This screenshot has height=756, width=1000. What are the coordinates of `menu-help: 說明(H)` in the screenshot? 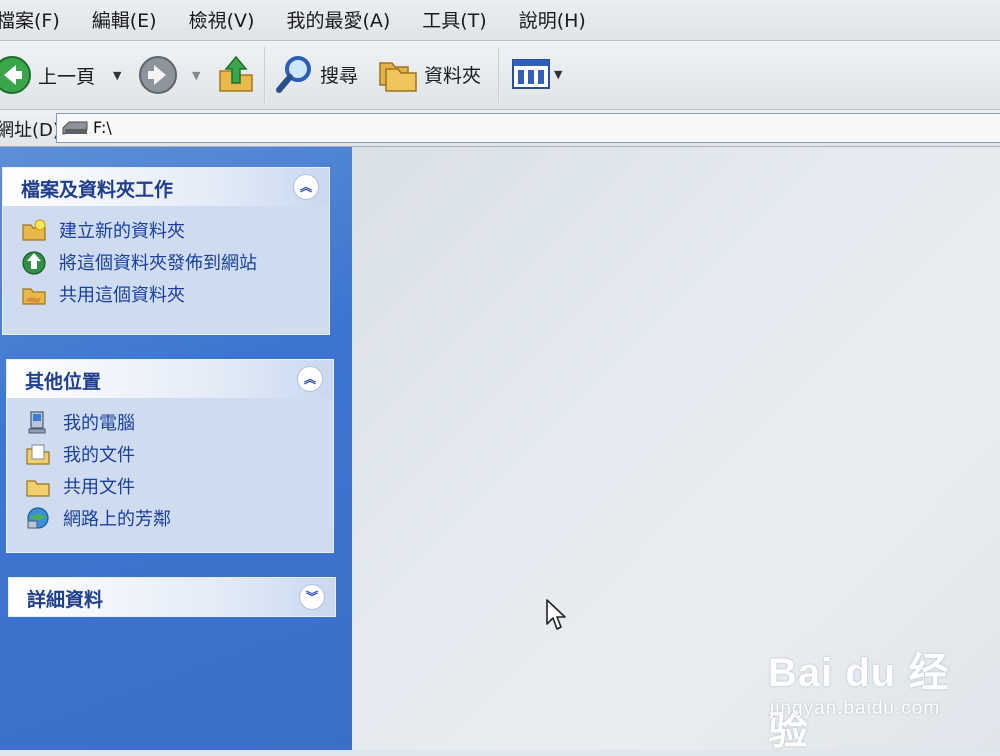 It's located at (552, 19).